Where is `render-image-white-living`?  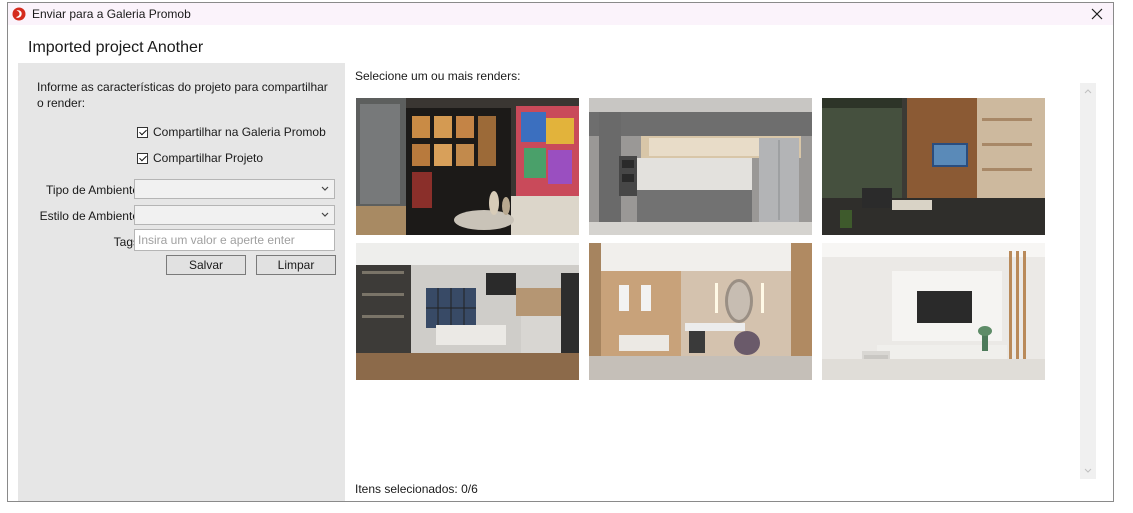
render-image-white-living is located at coordinates (933, 311).